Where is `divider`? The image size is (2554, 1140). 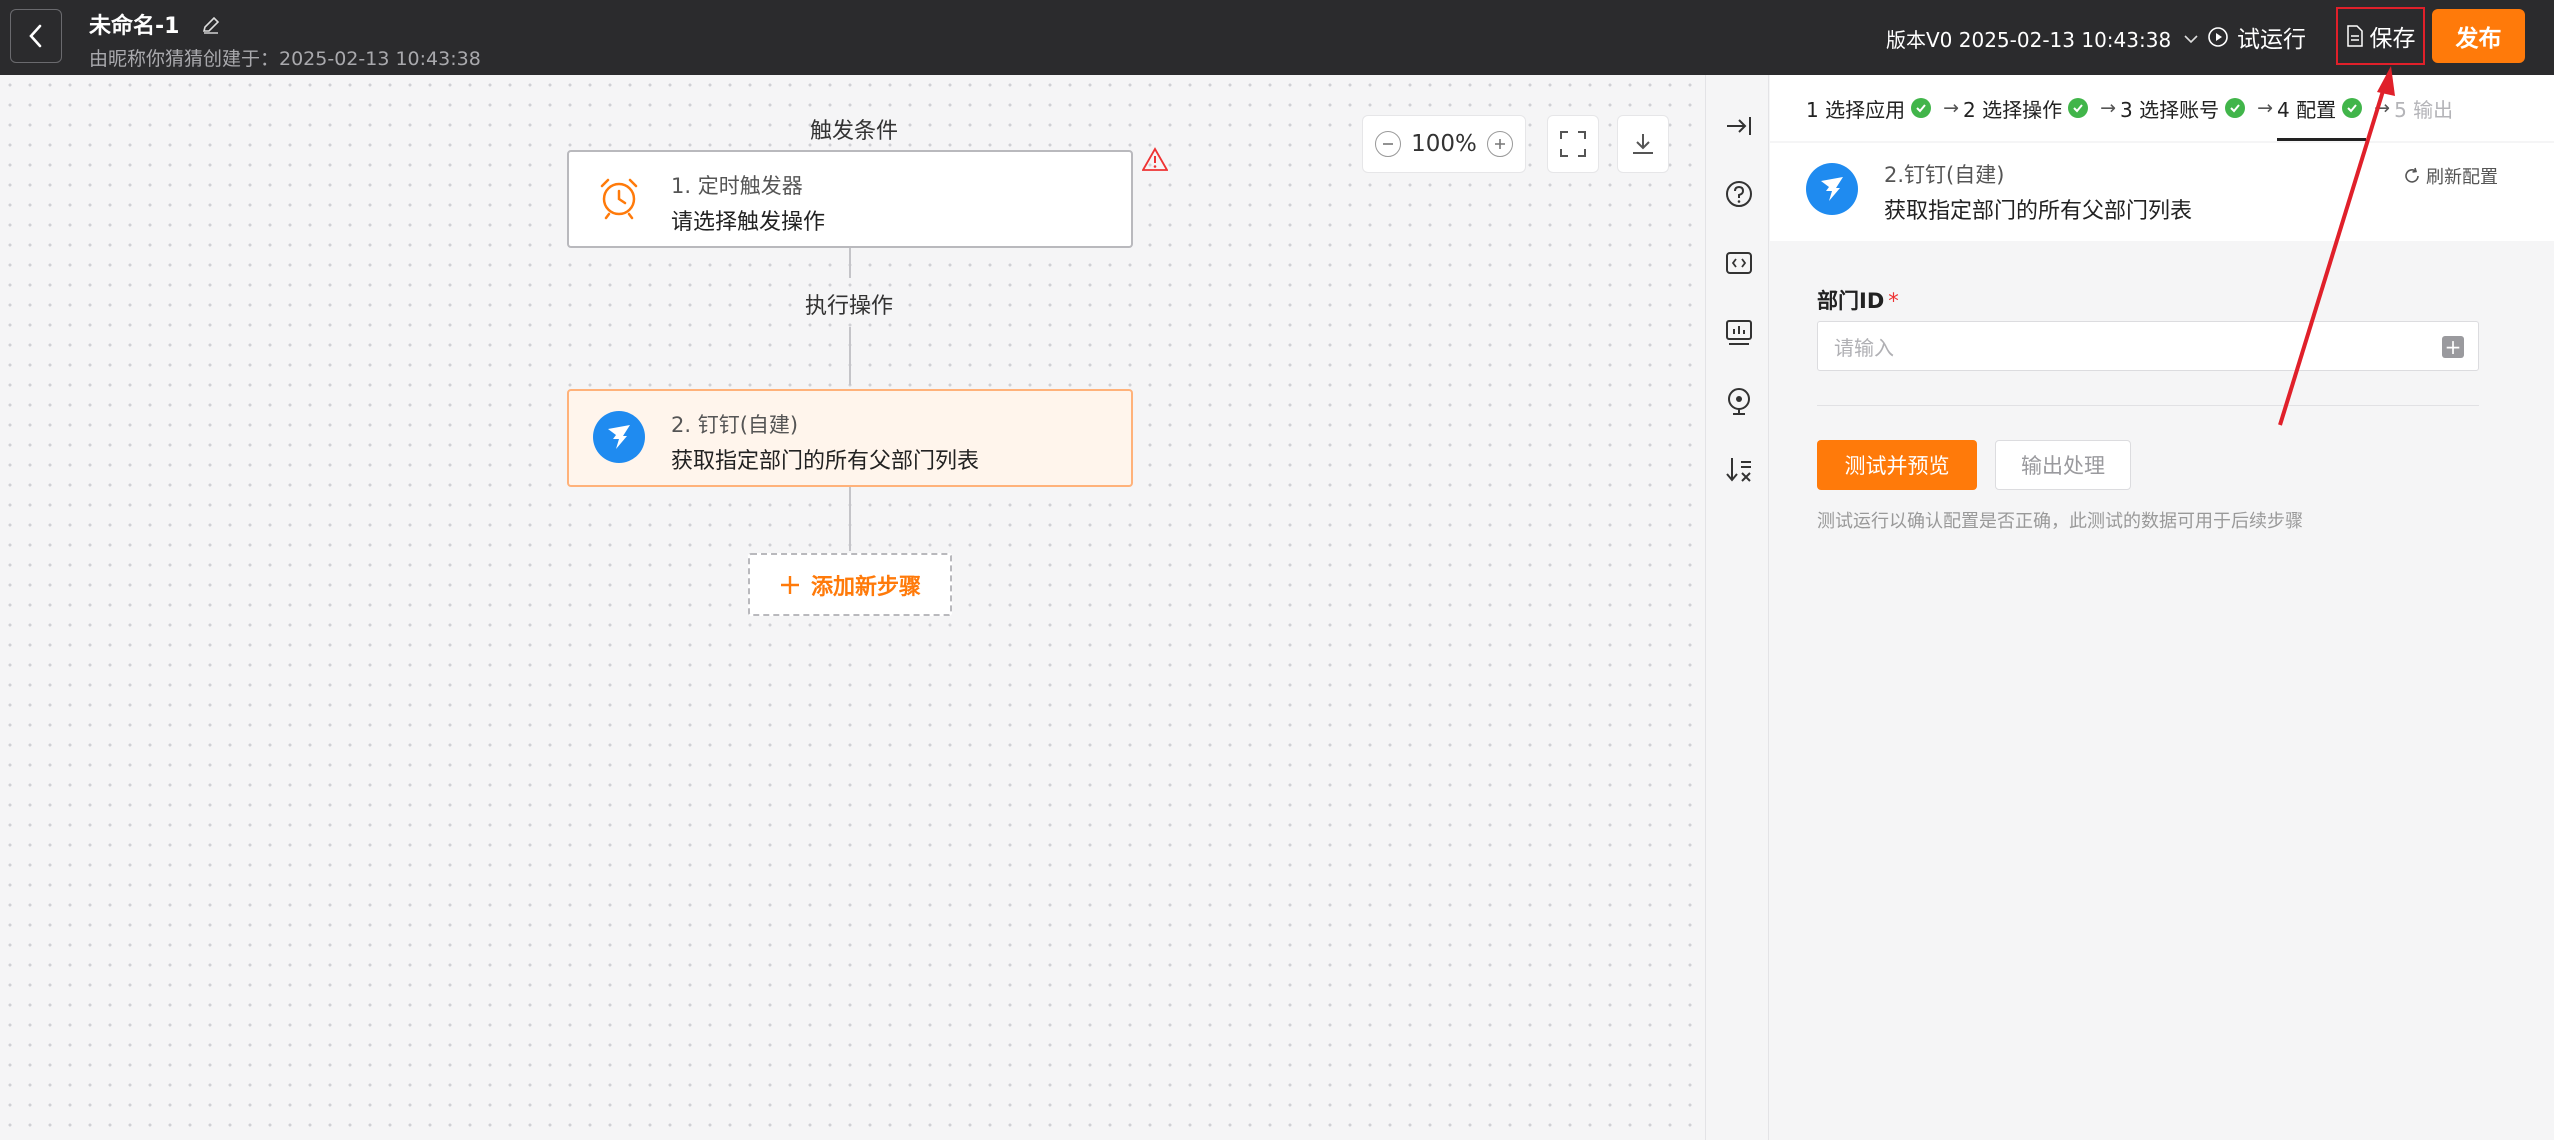
divider is located at coordinates (2148, 405).